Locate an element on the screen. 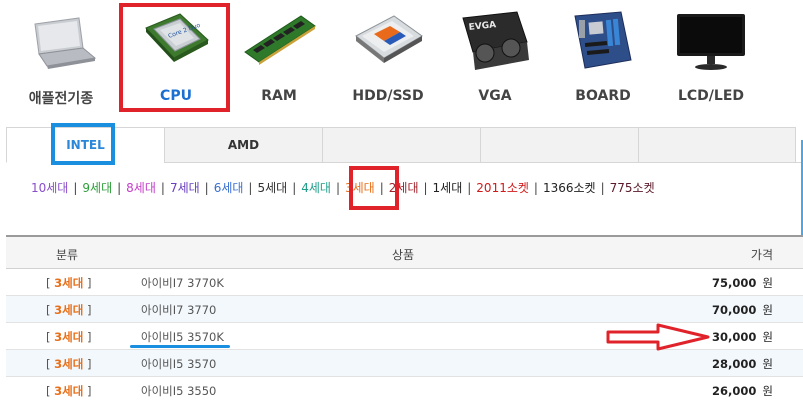 This screenshot has height=401, width=803. table-row: [ 3세대 ] 아이비I7 3770K 75,000 원 is located at coordinates (404, 282).